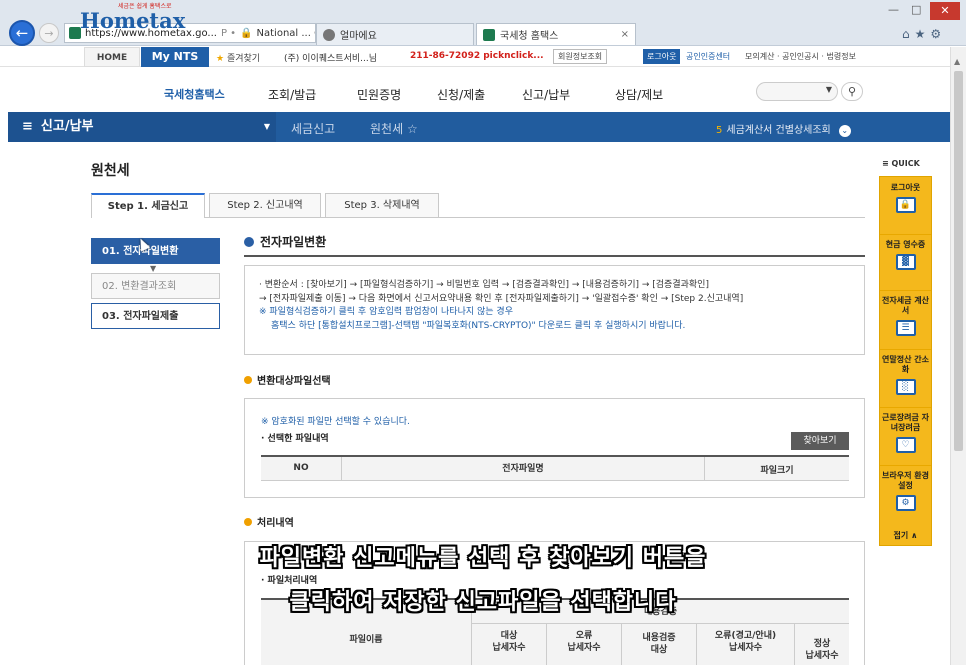 Image resolution: width=966 pixels, height=665 pixels. I want to click on menu-bar: ≡ 신고/납부 ▼ 세금신고 원천세 ☆ 5 세금계산서 건별상세조회 ⌄, so click(479, 127).